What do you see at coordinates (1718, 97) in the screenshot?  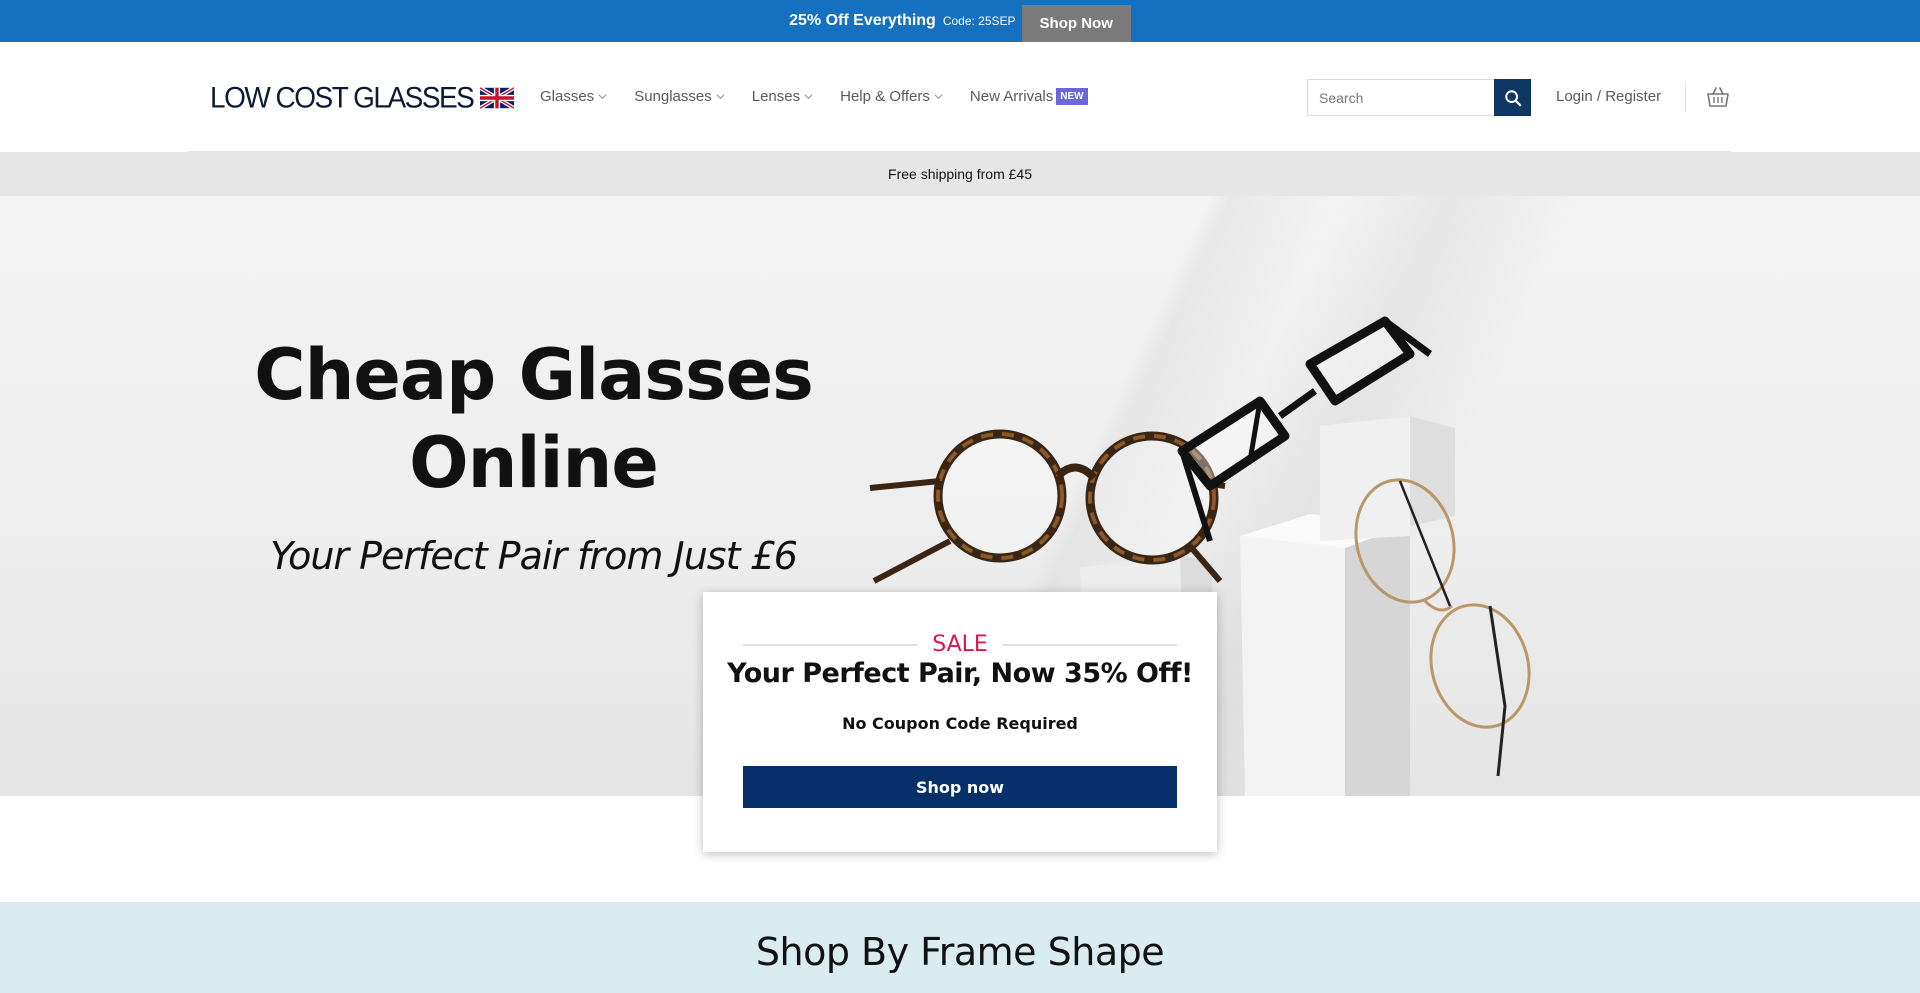 I see `basket-icon` at bounding box center [1718, 97].